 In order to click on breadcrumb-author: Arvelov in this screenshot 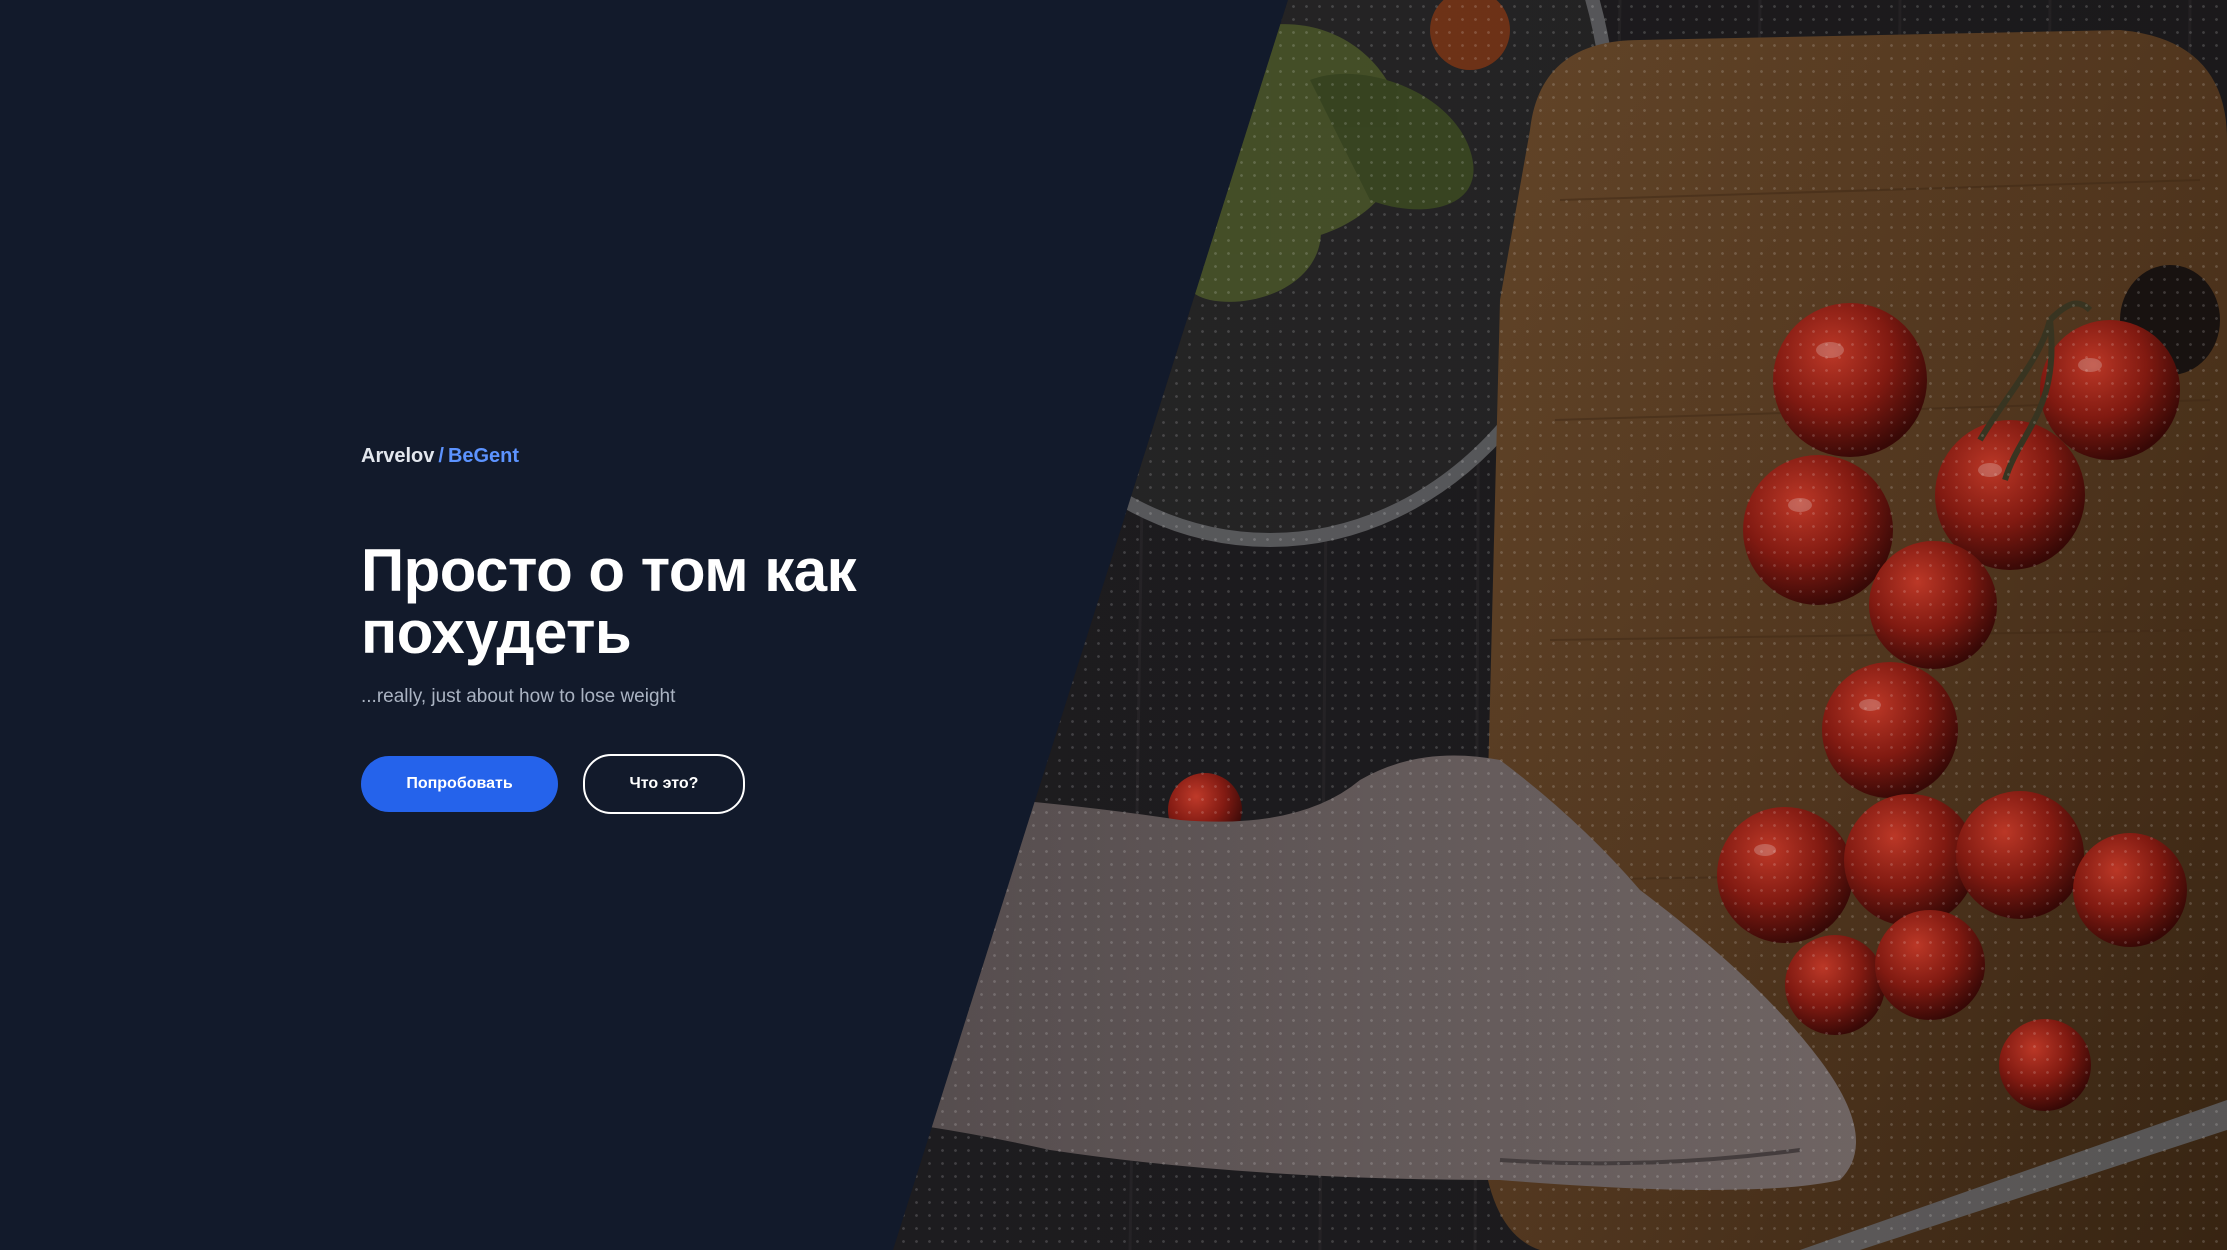, I will do `click(397, 456)`.